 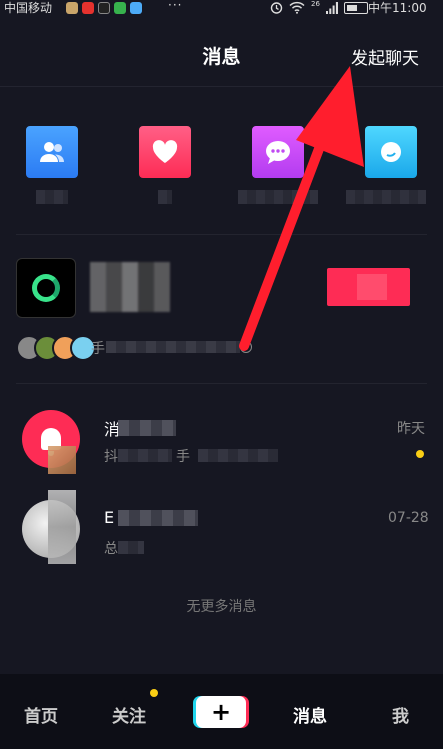 I want to click on battery-icon, so click(x=355, y=7).